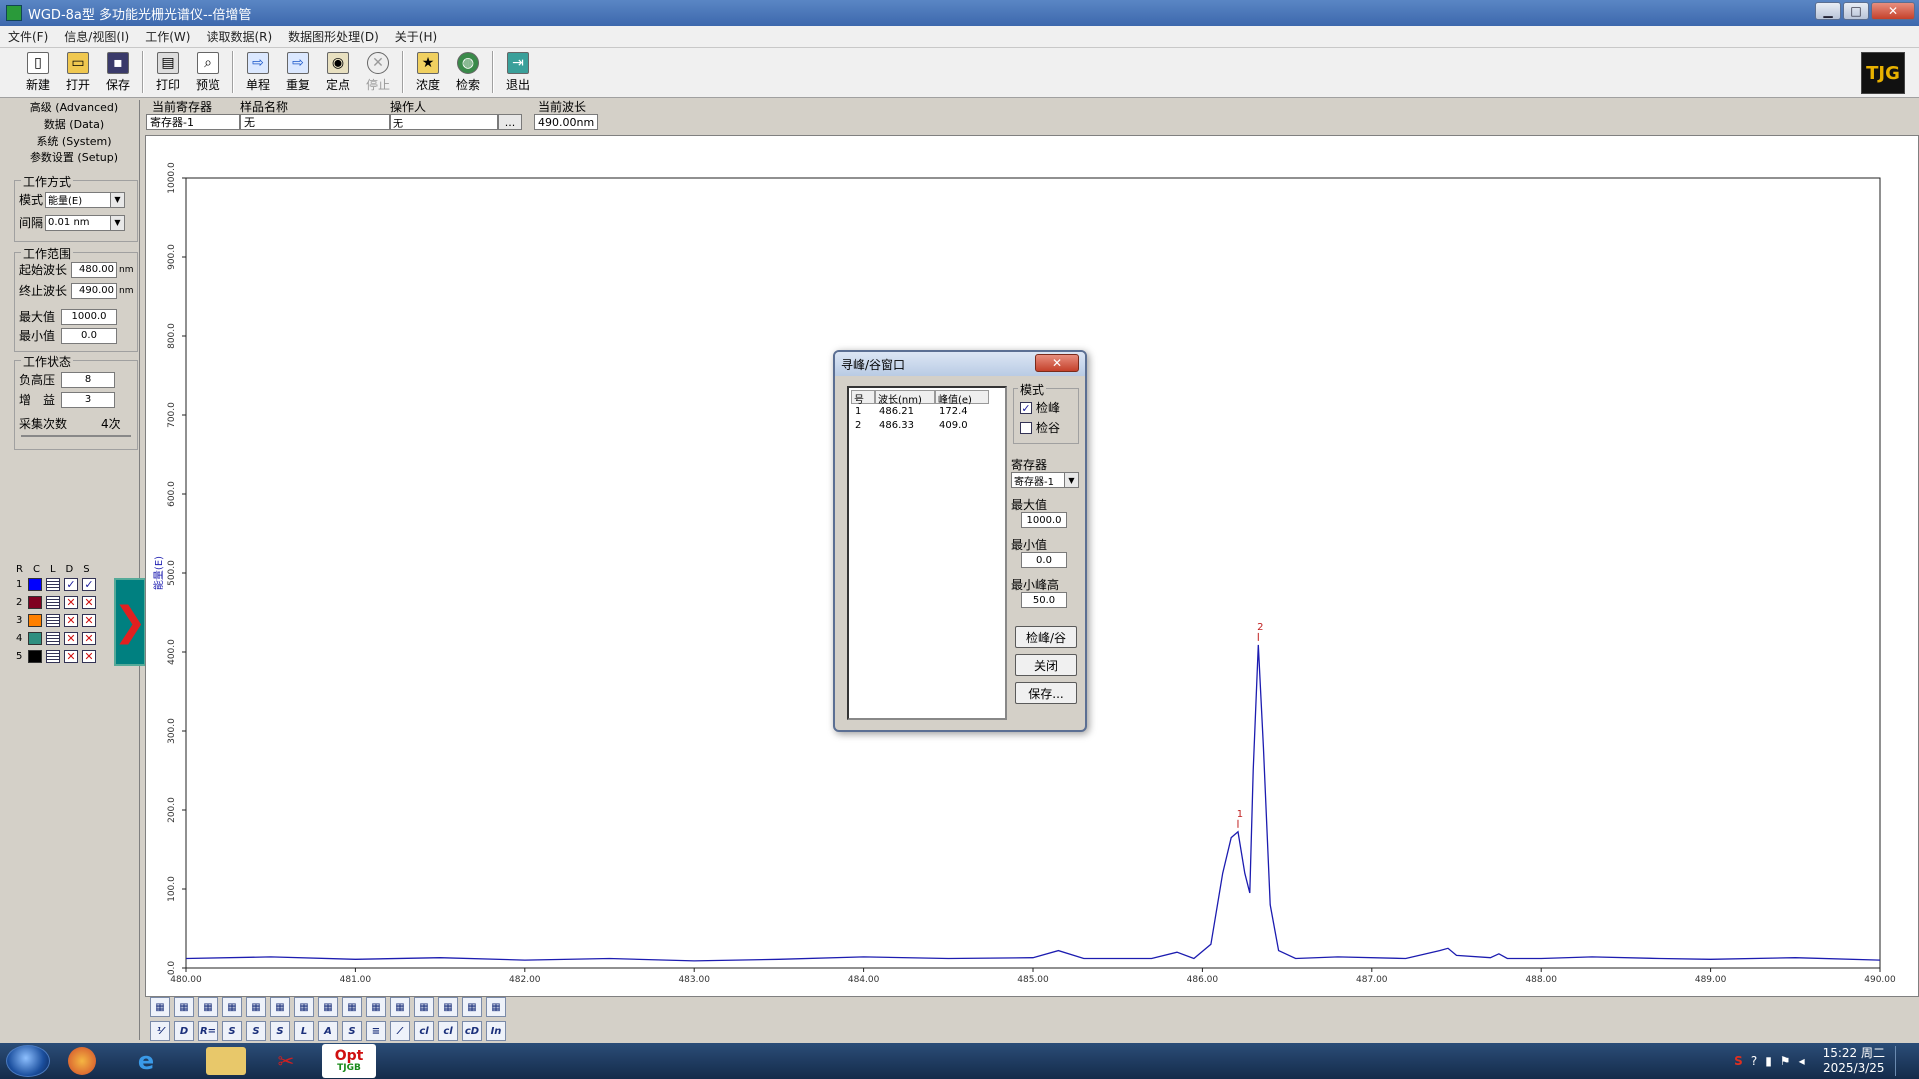 Image resolution: width=1919 pixels, height=1079 pixels. I want to click on select-checkbox: ✓, so click(89, 584).